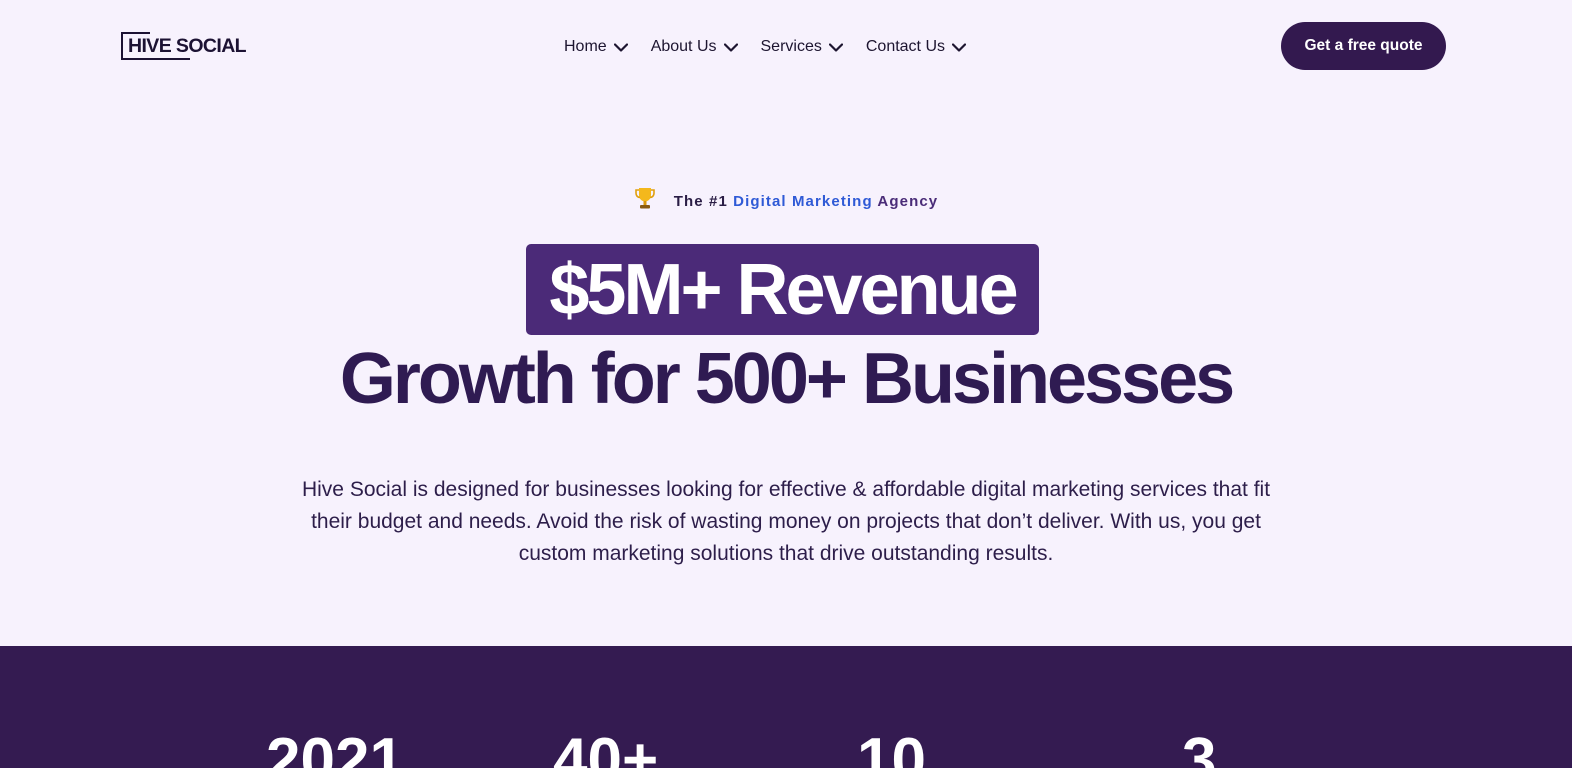  I want to click on eyebrow-prefix: The #1, so click(703, 201).